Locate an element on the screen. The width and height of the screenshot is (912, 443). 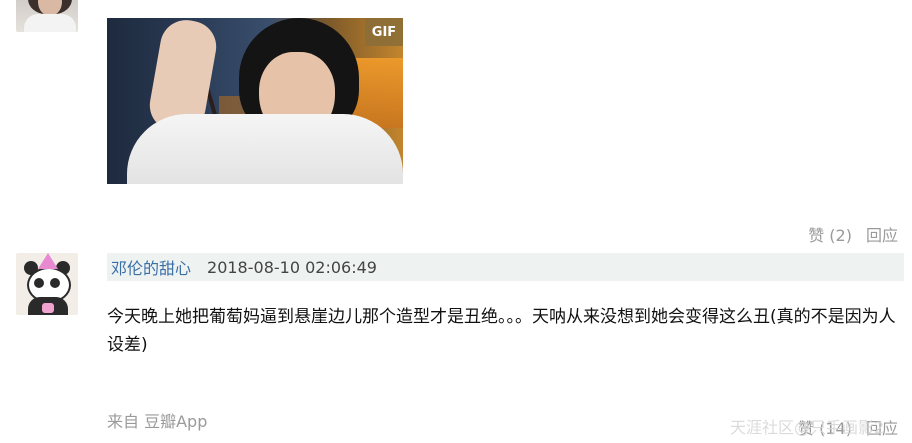
username-link: 邓伦的甜心 is located at coordinates (151, 267).